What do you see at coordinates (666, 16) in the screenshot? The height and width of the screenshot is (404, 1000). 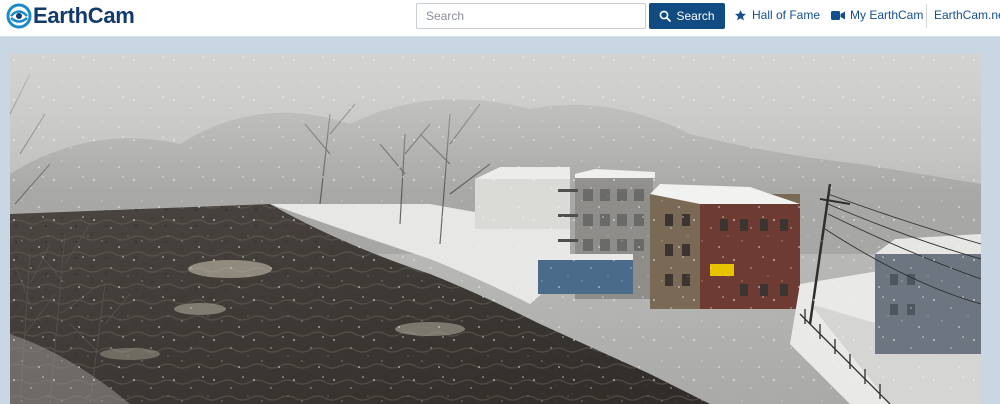 I see `search-icon` at bounding box center [666, 16].